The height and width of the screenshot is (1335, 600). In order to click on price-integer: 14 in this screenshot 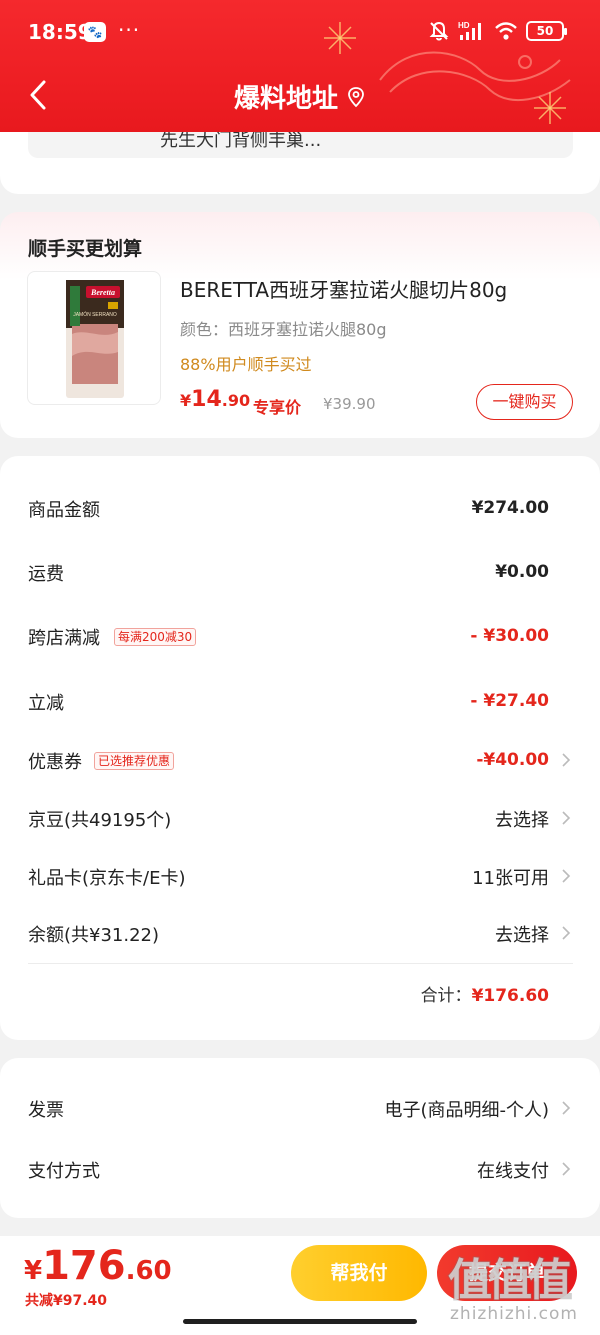, I will do `click(206, 399)`.